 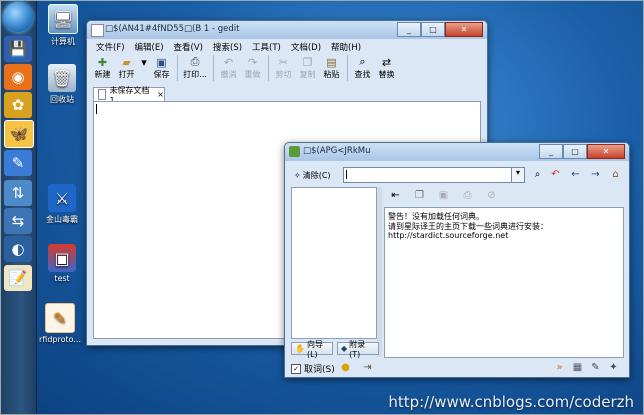 I want to click on menu-documents: 文档(D), so click(x=306, y=47).